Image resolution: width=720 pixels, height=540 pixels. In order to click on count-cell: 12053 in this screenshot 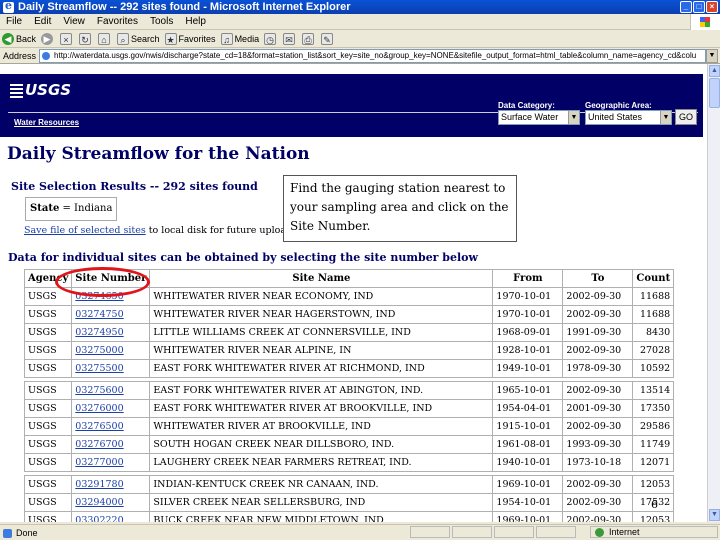, I will do `click(653, 484)`.